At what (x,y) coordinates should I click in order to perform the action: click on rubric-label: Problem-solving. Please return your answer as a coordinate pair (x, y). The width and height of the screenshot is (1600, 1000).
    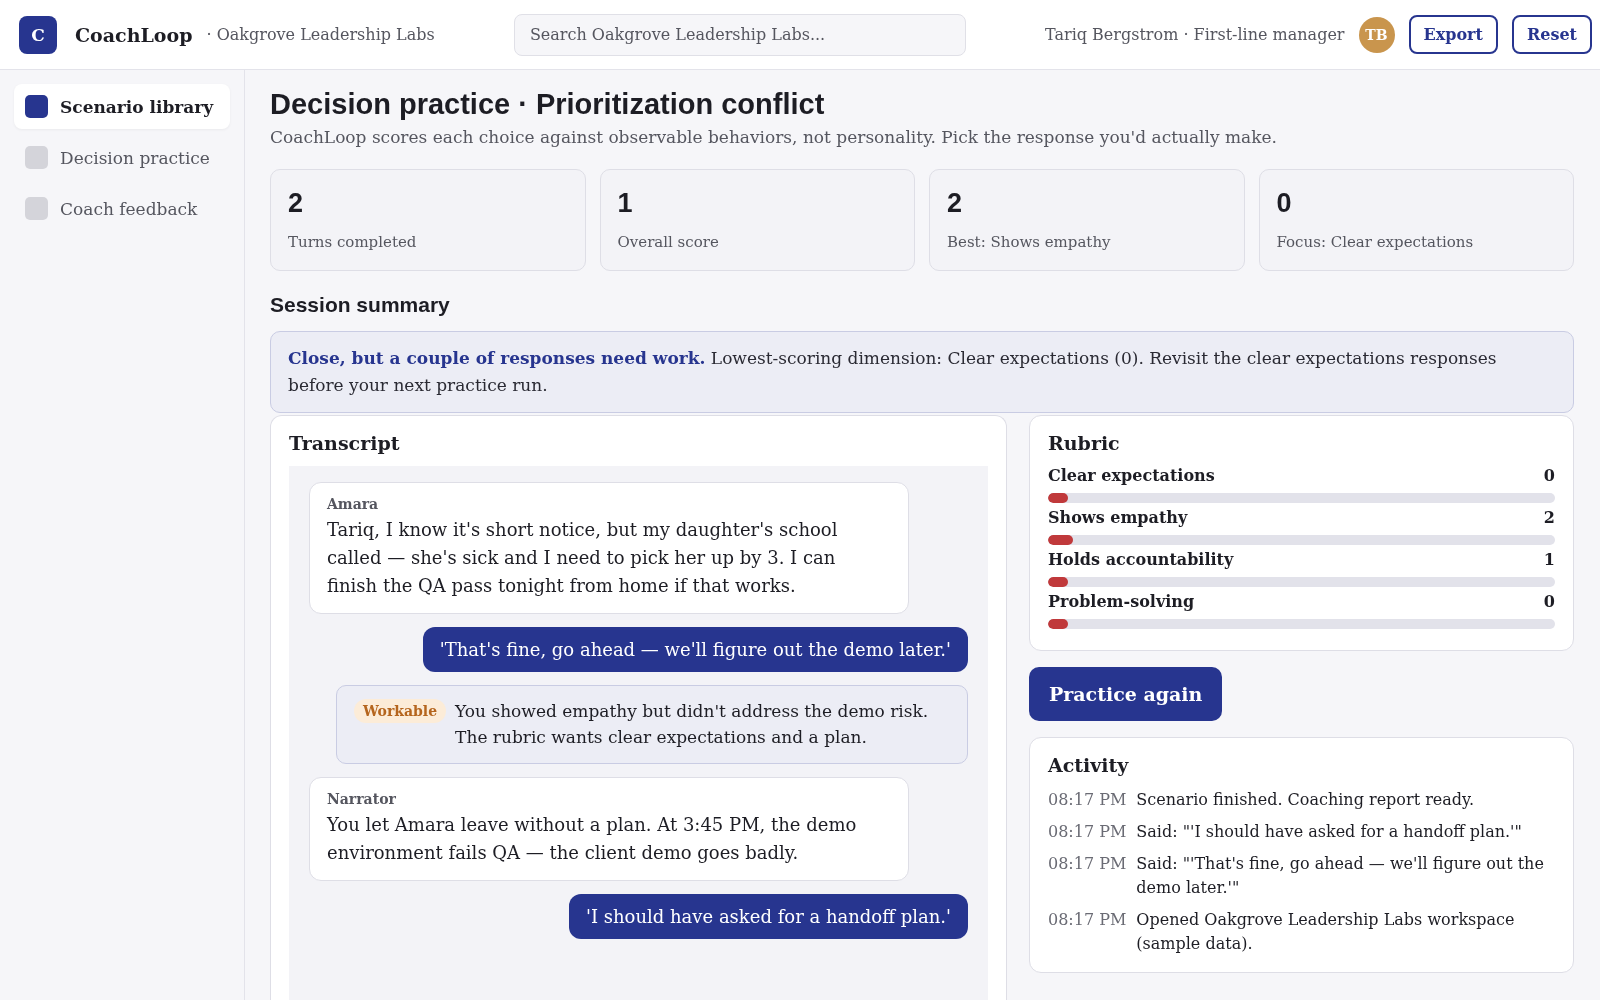
    Looking at the image, I should click on (1121, 602).